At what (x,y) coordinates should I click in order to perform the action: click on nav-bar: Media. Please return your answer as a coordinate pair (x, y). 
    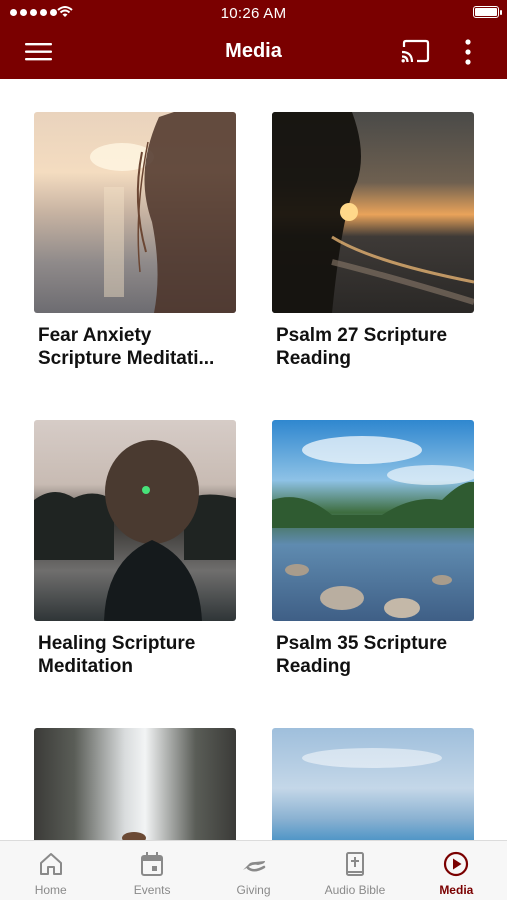
    Looking at the image, I should click on (253, 52).